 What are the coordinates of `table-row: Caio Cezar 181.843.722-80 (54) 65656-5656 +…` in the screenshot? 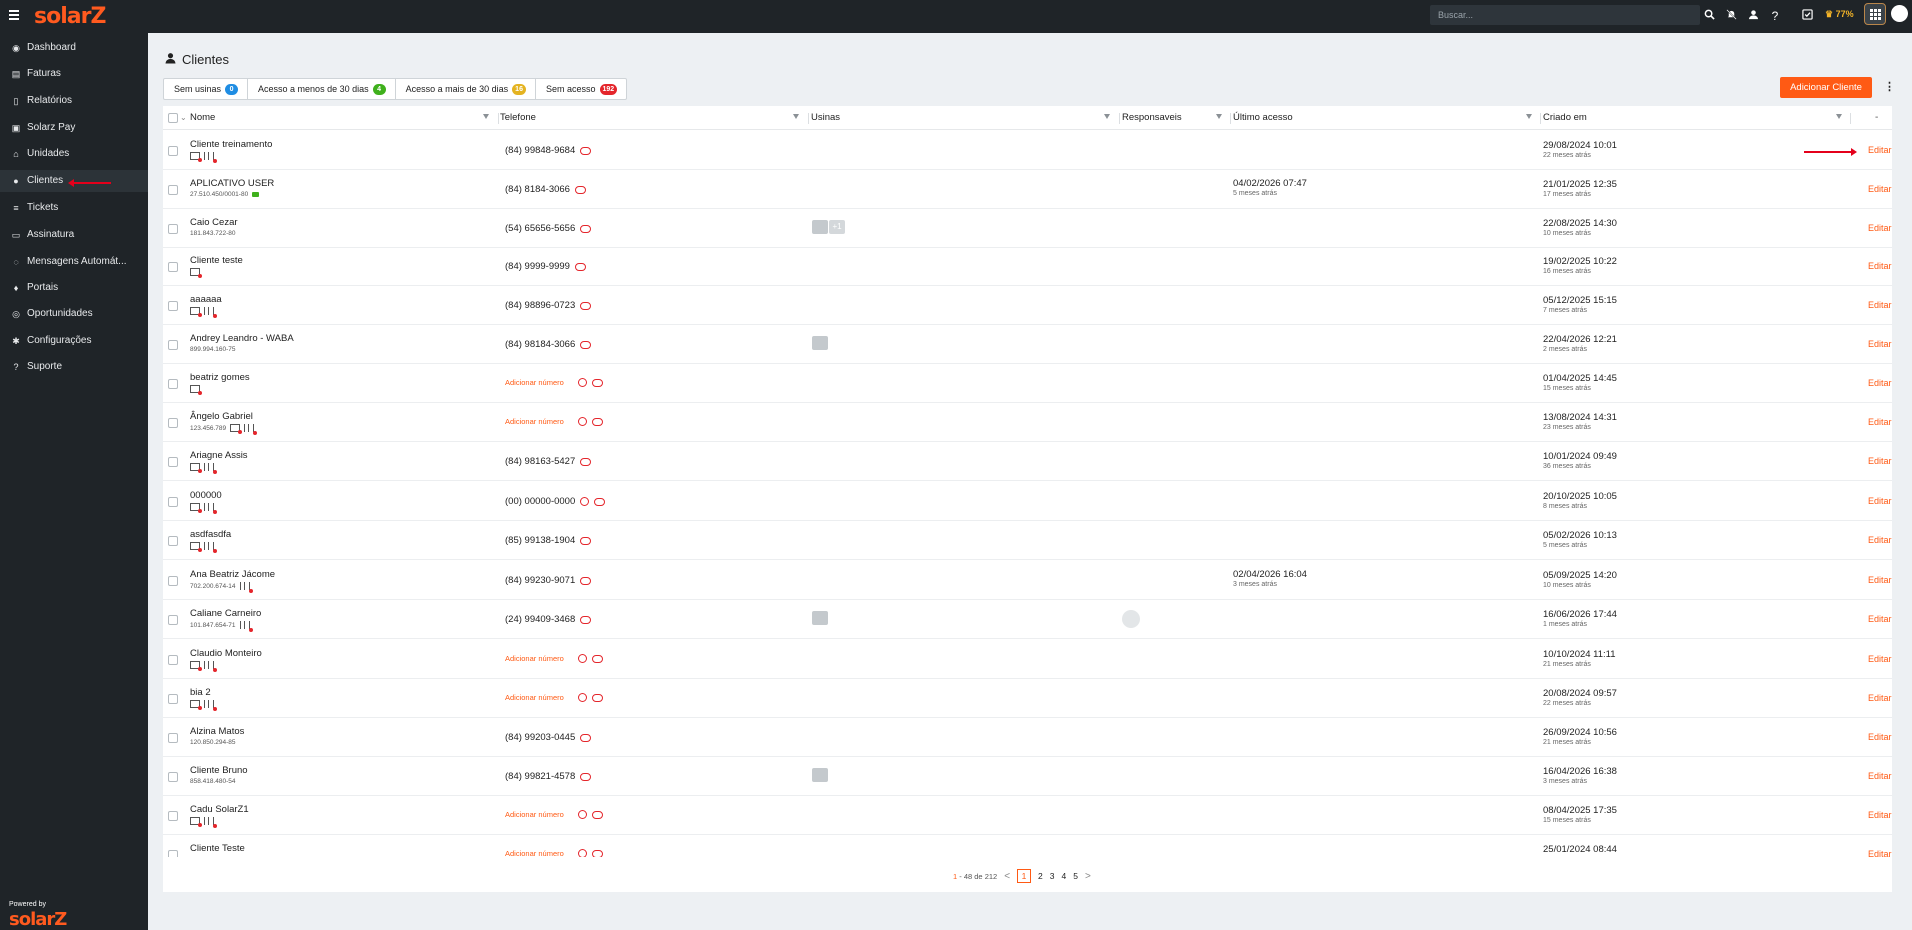 It's located at (1027, 228).